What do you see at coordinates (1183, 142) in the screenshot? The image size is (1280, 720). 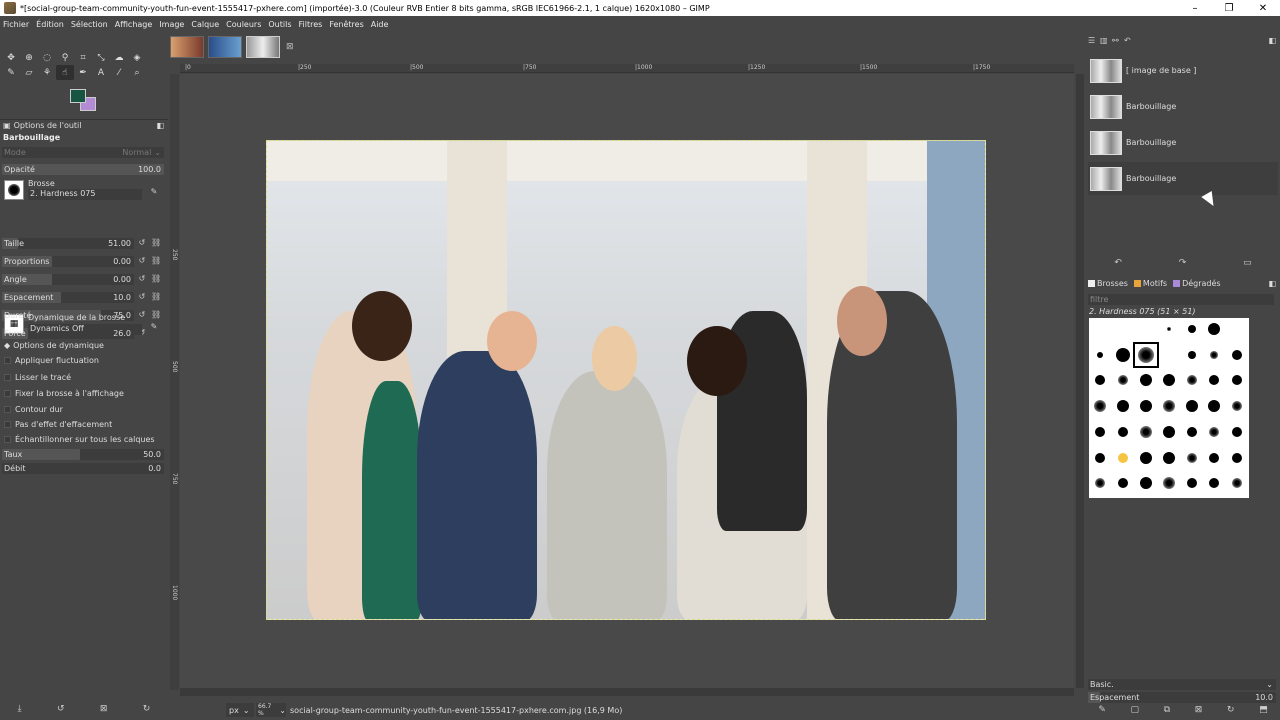 I see `layer-item: Barbouillage` at bounding box center [1183, 142].